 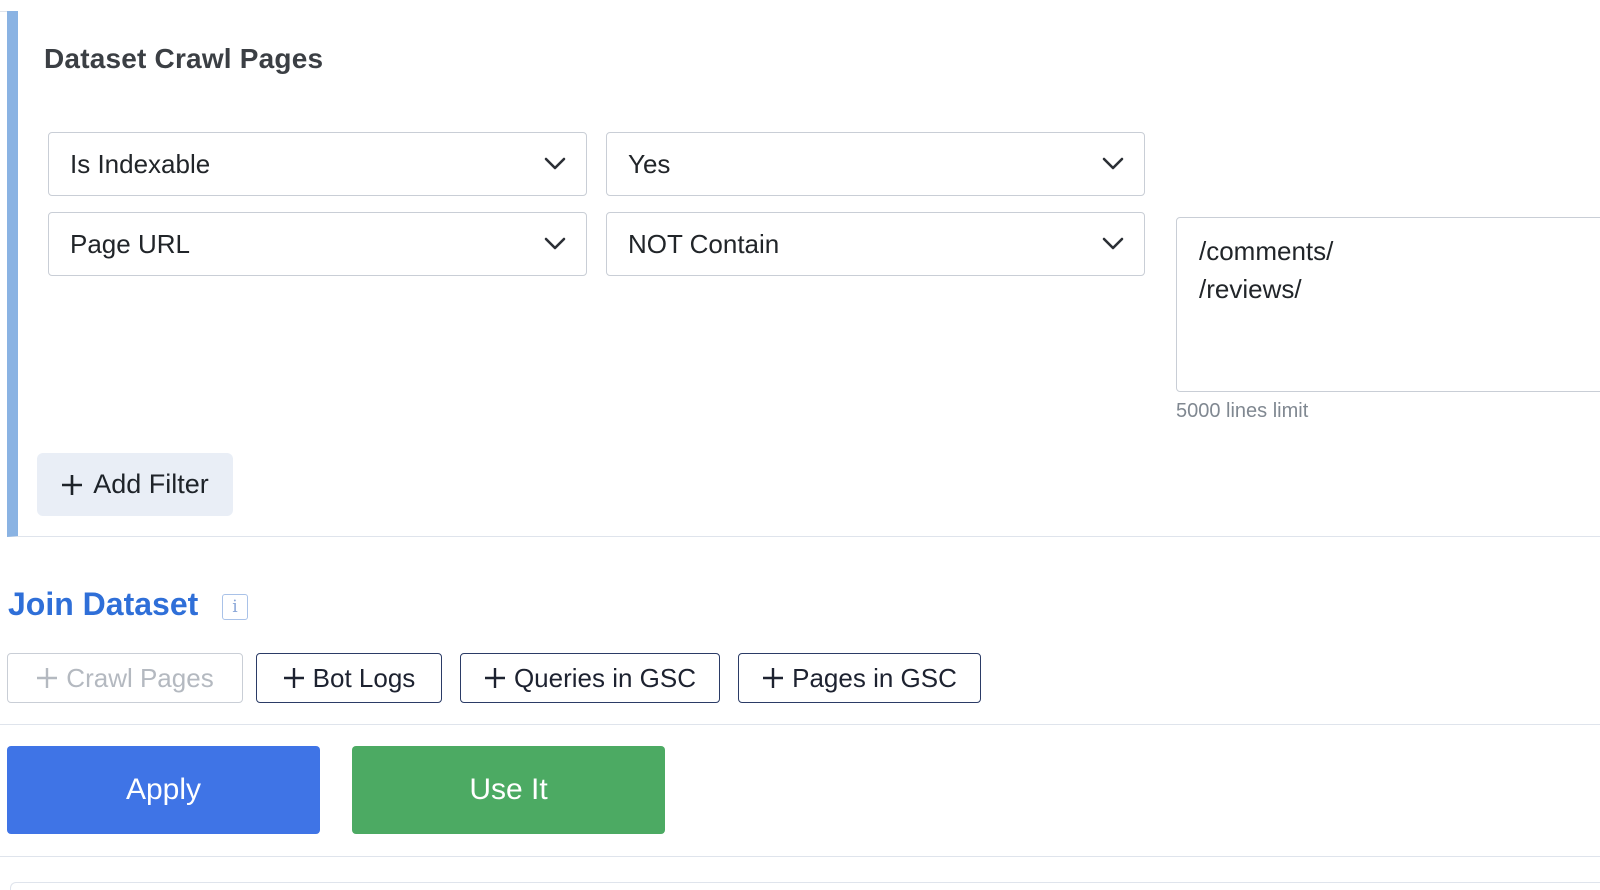 What do you see at coordinates (317, 244) in the screenshot?
I see `filter-2-field-select: Page URL` at bounding box center [317, 244].